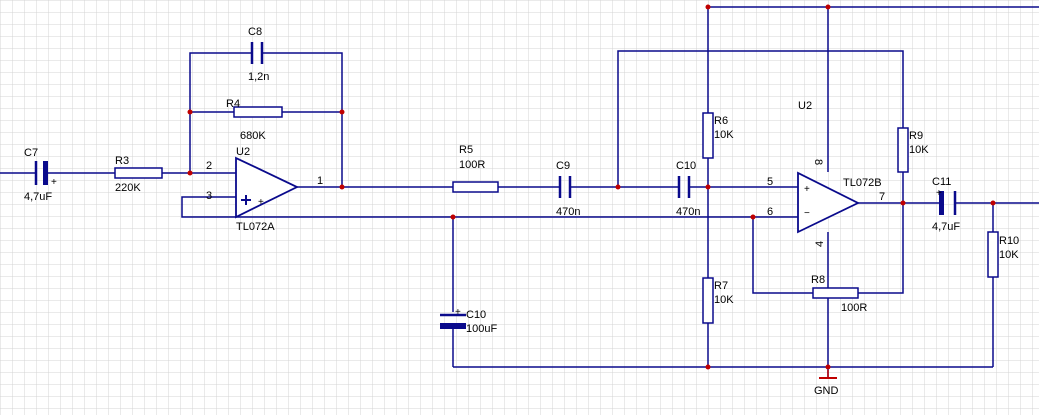 The width and height of the screenshot is (1039, 415). Describe the element at coordinates (916, 136) in the screenshot. I see `r9-ref: R9` at that location.